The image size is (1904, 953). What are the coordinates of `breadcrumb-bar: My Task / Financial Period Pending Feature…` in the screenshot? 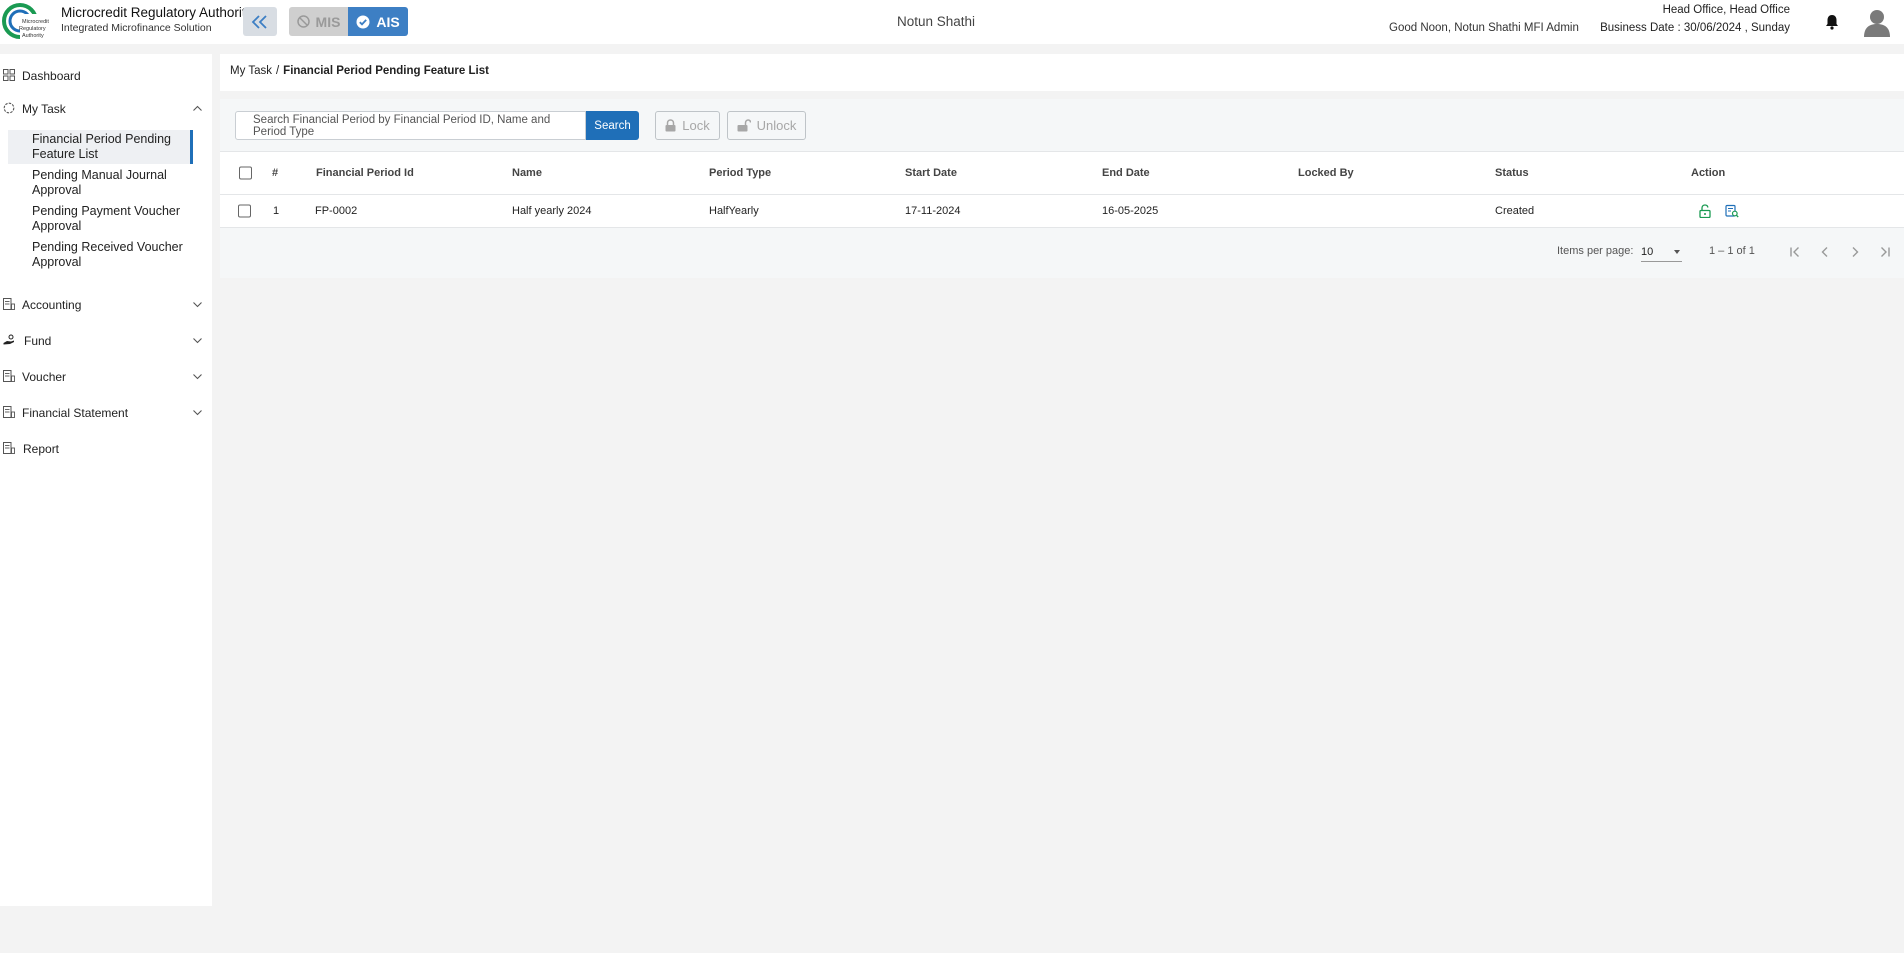 It's located at (1062, 72).